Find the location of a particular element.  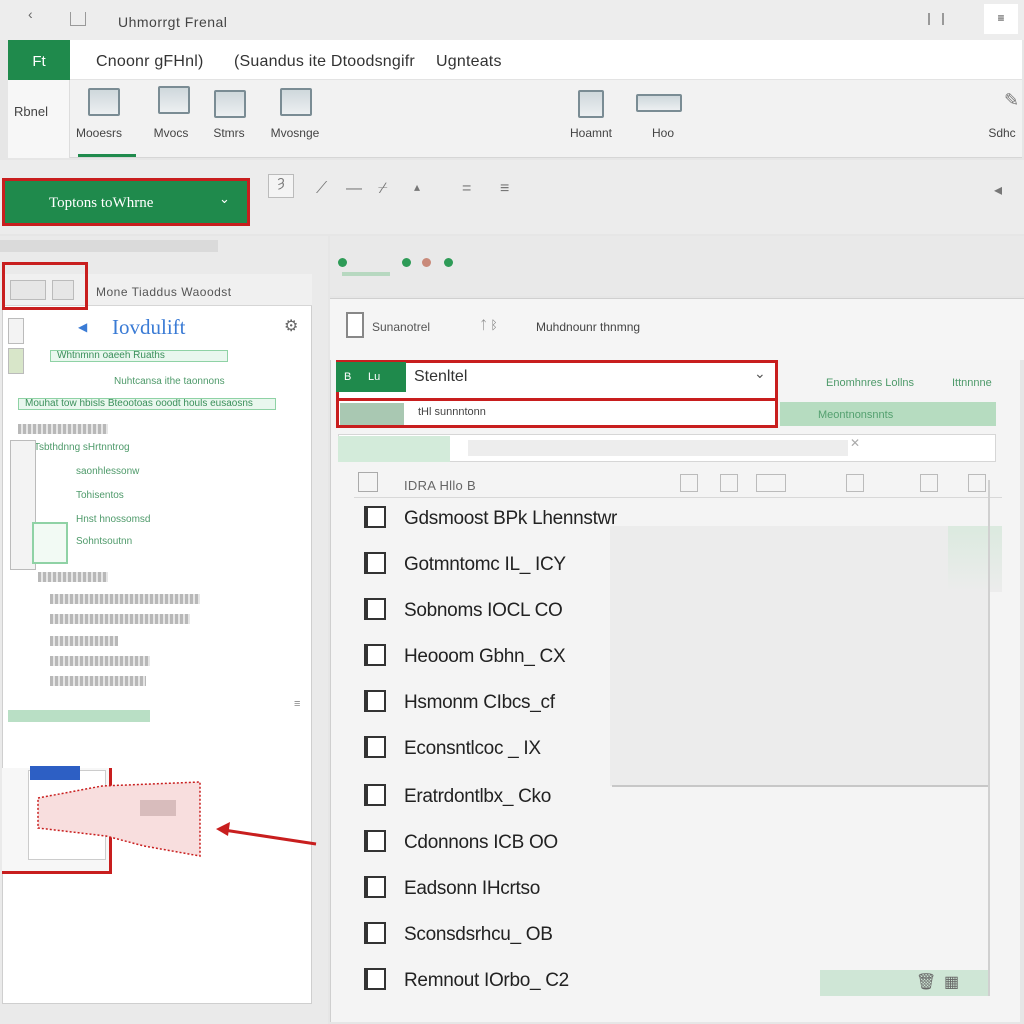

menu-icon: ≡ is located at coordinates (1001, 19).